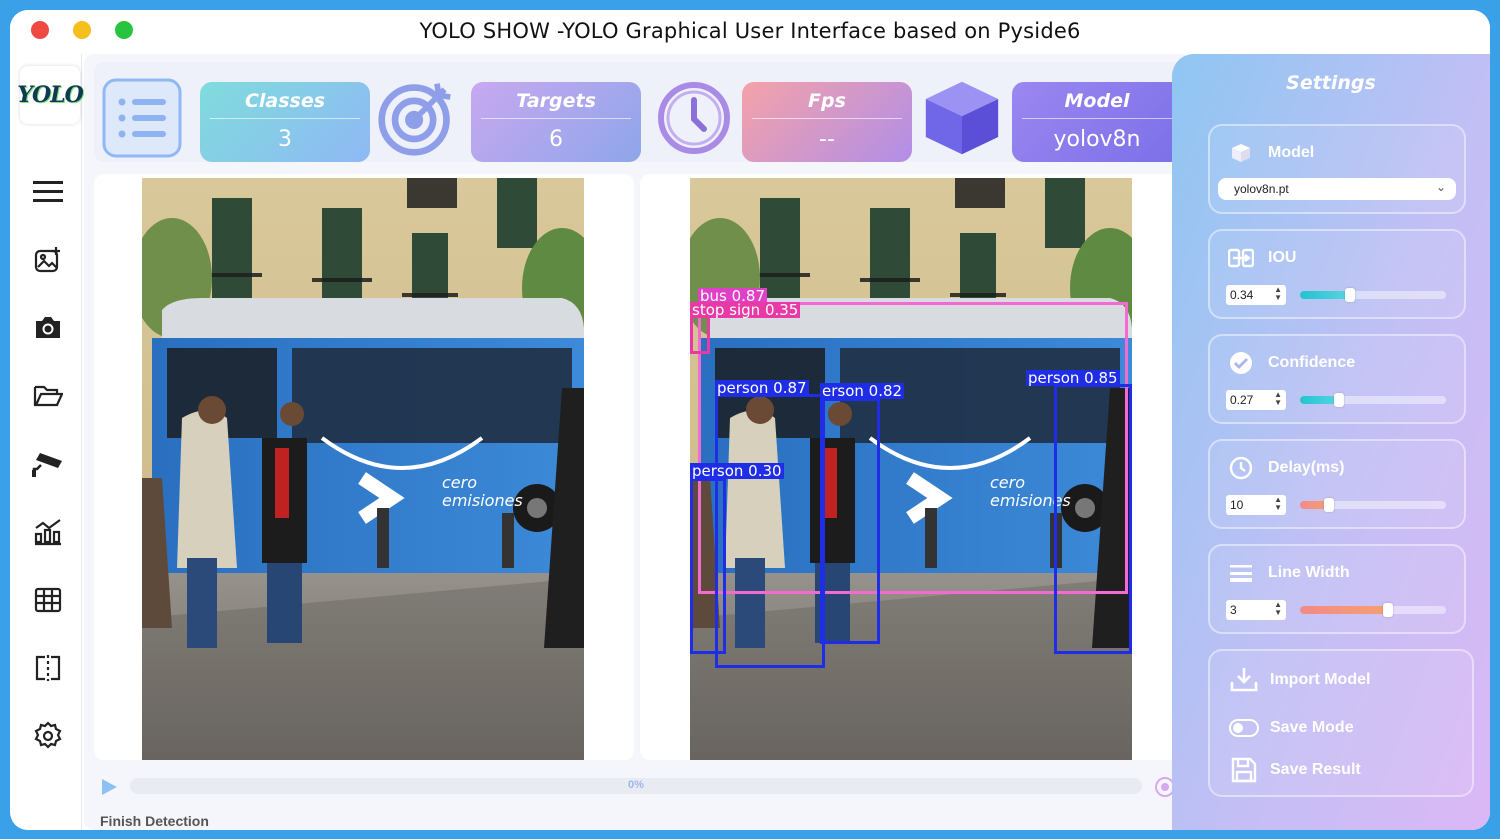 This screenshot has height=839, width=1500. I want to click on confidence-value: 0.27, so click(1242, 400).